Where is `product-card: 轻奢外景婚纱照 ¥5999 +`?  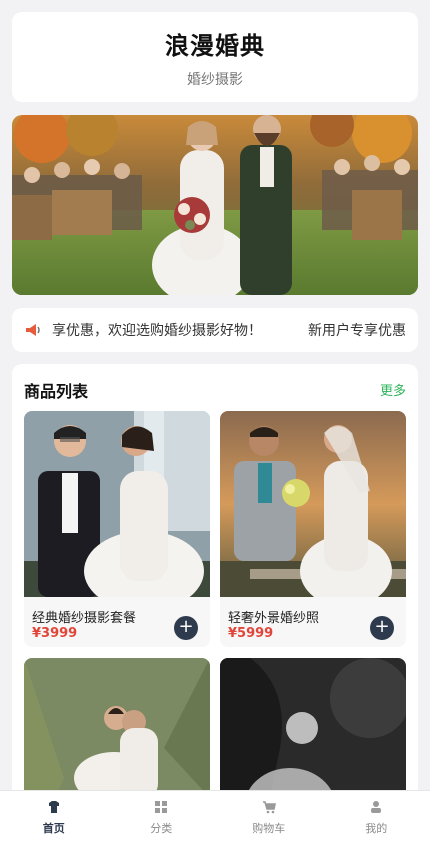 product-card: 轻奢外景婚纱照 ¥5999 + is located at coordinates (313, 529).